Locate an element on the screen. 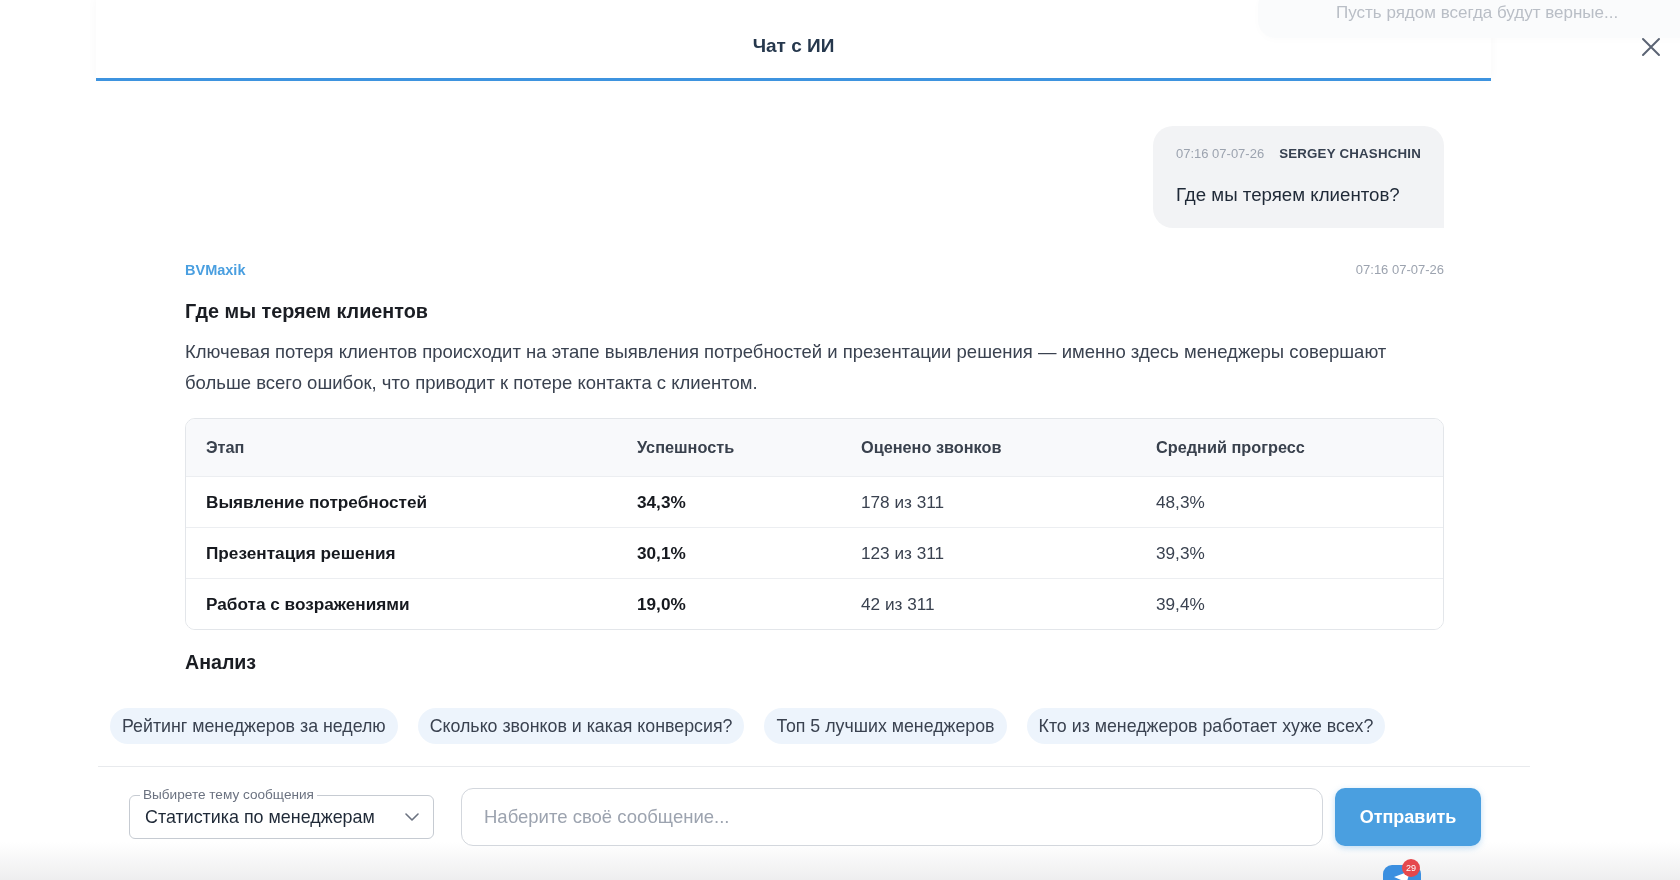 Image resolution: width=1680 pixels, height=880 pixels. column-header: Этап is located at coordinates (225, 447).